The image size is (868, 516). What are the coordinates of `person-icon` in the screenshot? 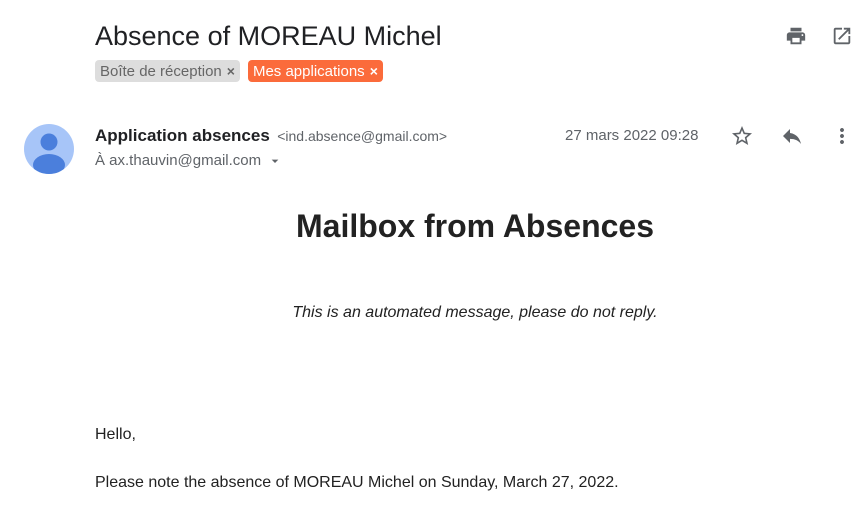 It's located at (49, 153).